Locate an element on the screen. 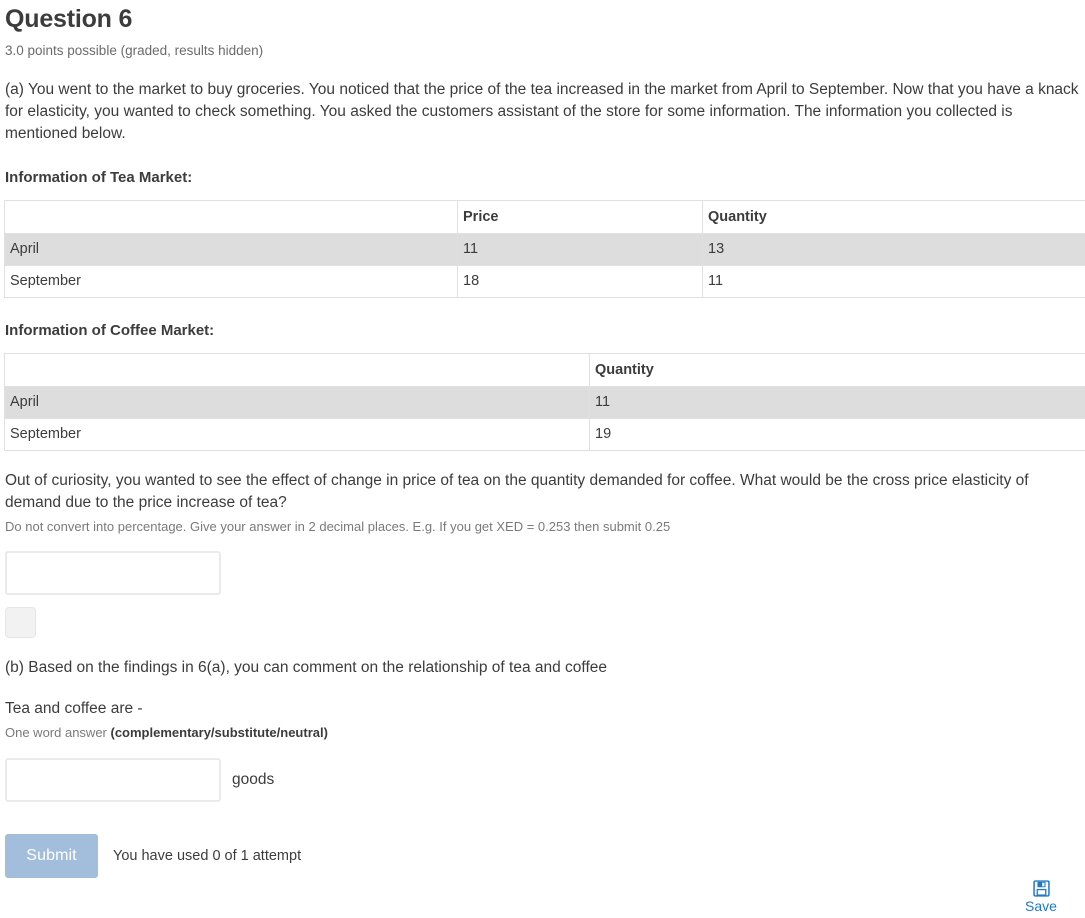 The width and height of the screenshot is (1085, 918). tea-row-label: April is located at coordinates (231, 249).